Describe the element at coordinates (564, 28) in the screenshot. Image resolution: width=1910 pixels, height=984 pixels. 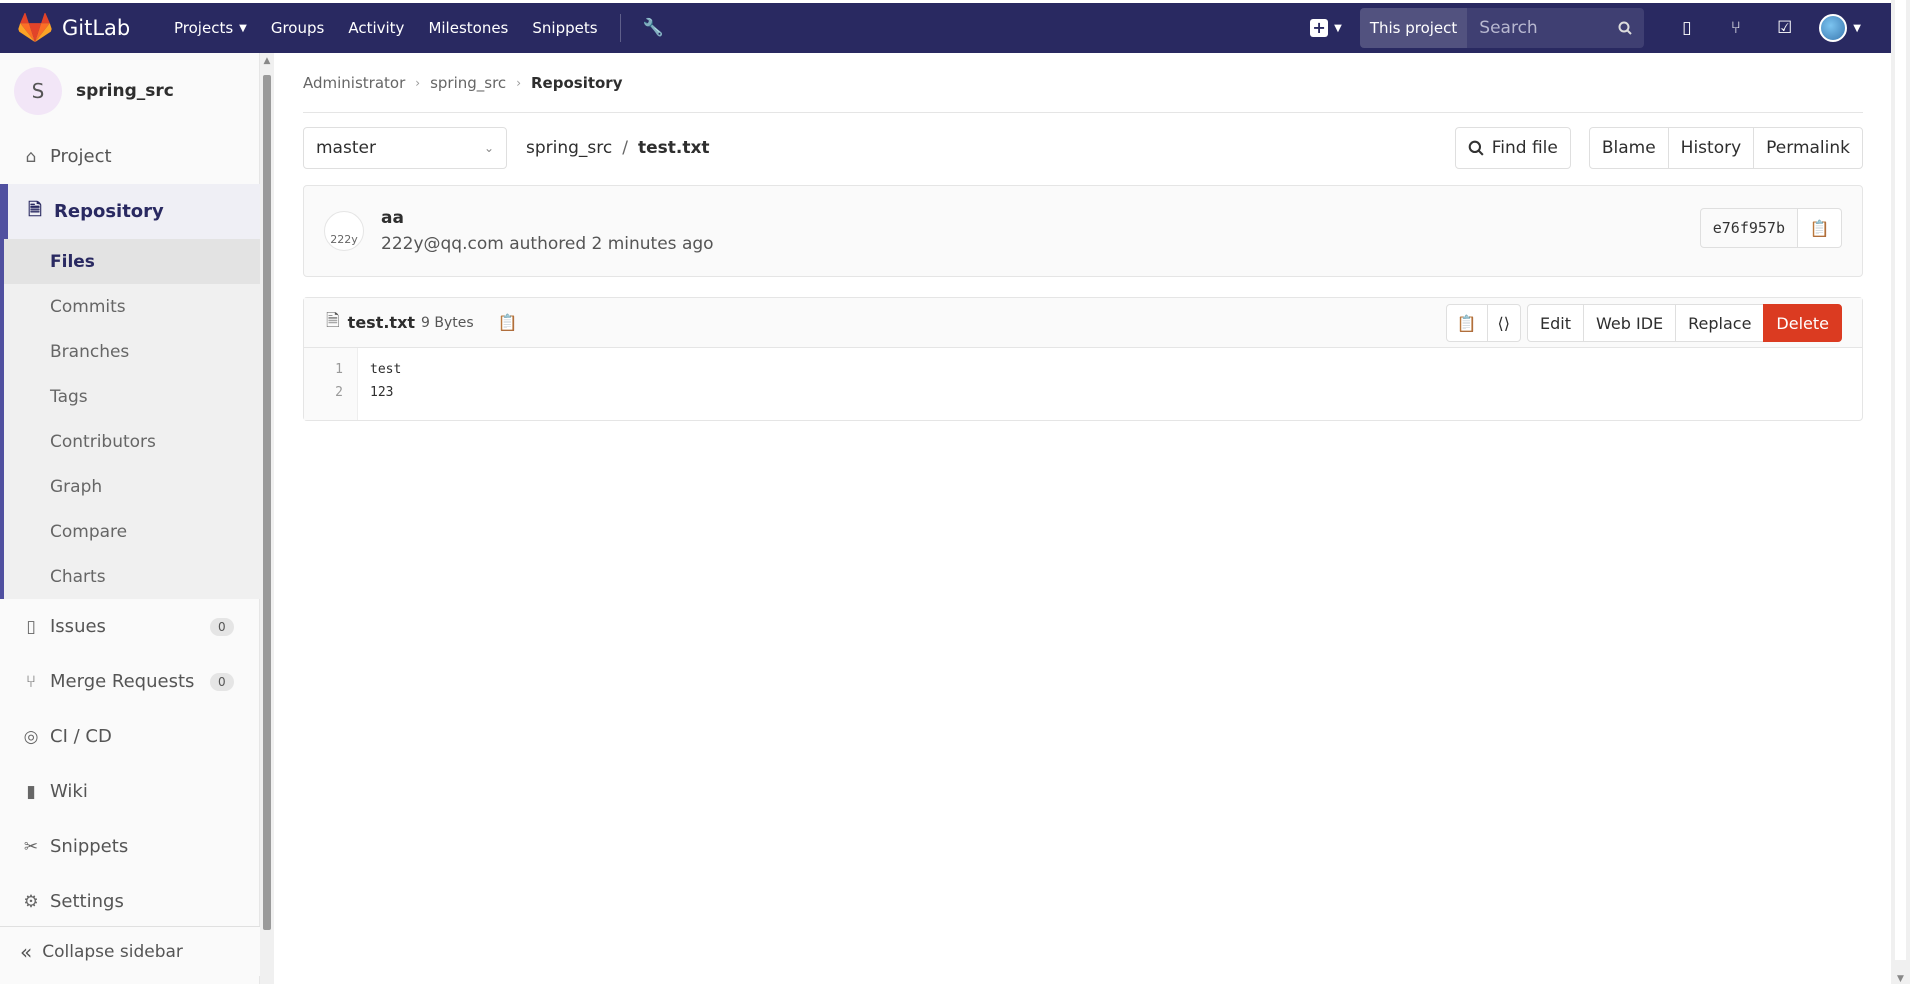
I see `nav-snippets: Snippets` at that location.